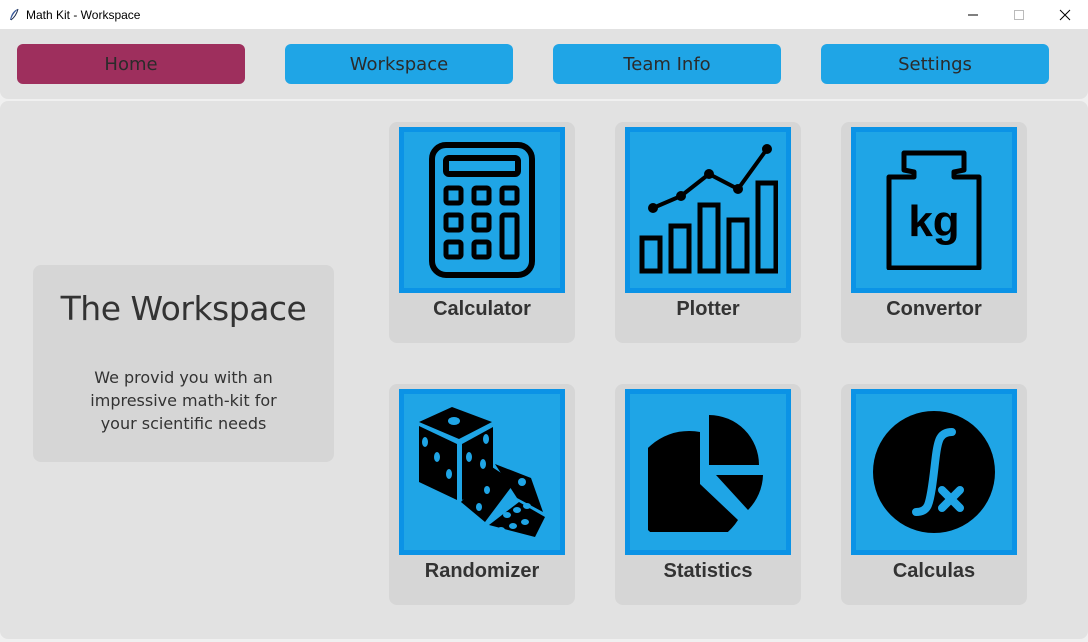  I want to click on nav-team-info-button: Team Info, so click(667, 64).